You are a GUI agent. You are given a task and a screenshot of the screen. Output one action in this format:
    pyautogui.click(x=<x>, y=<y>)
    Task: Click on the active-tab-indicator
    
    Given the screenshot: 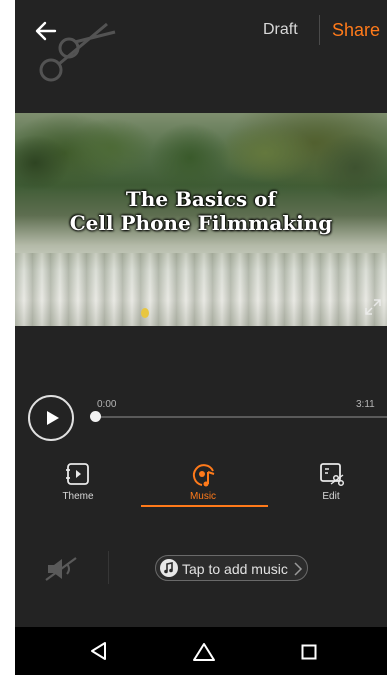 What is the action you would take?
    pyautogui.click(x=204, y=506)
    